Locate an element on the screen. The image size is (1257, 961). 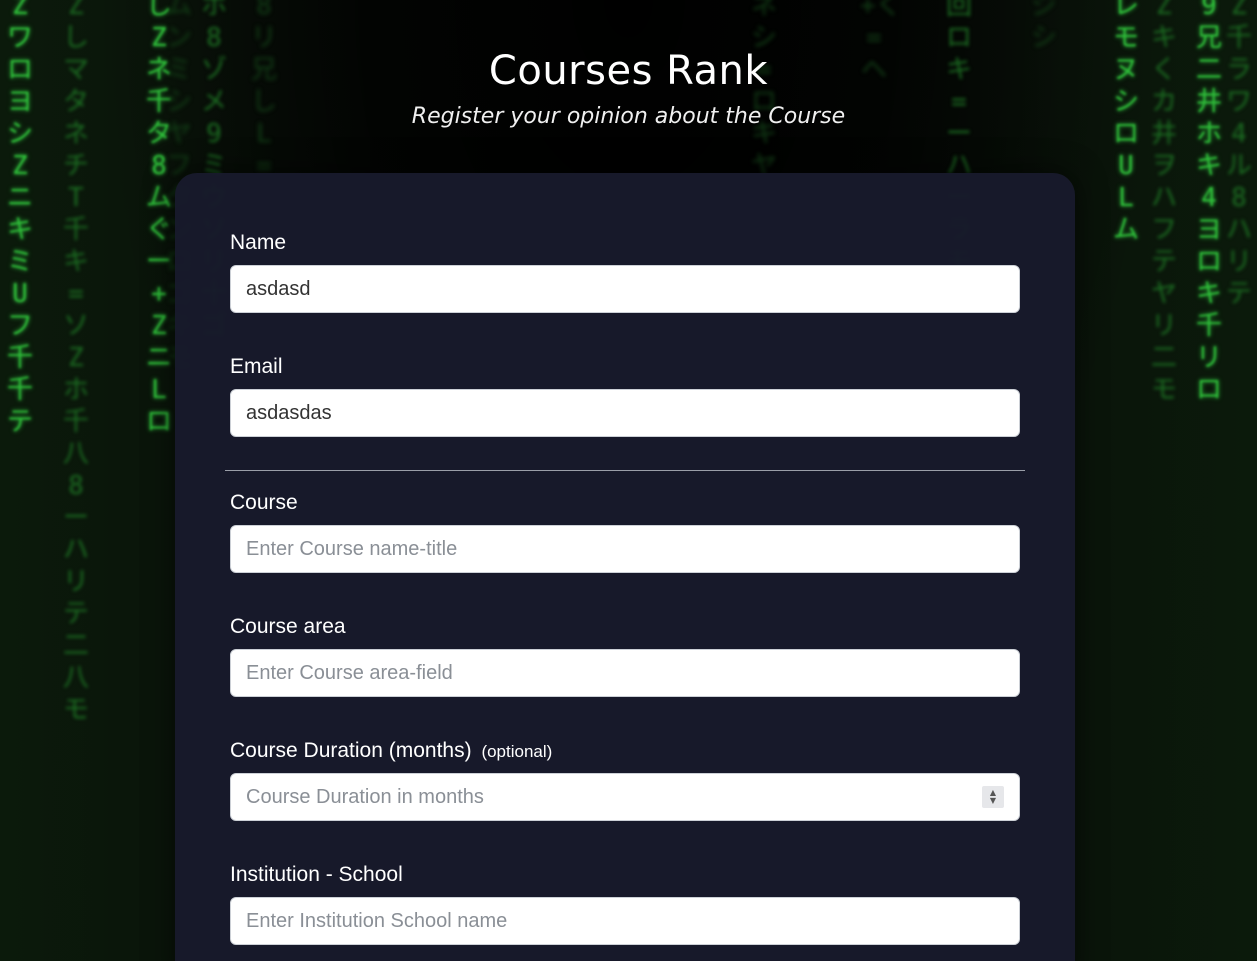
email-input is located at coordinates (625, 413).